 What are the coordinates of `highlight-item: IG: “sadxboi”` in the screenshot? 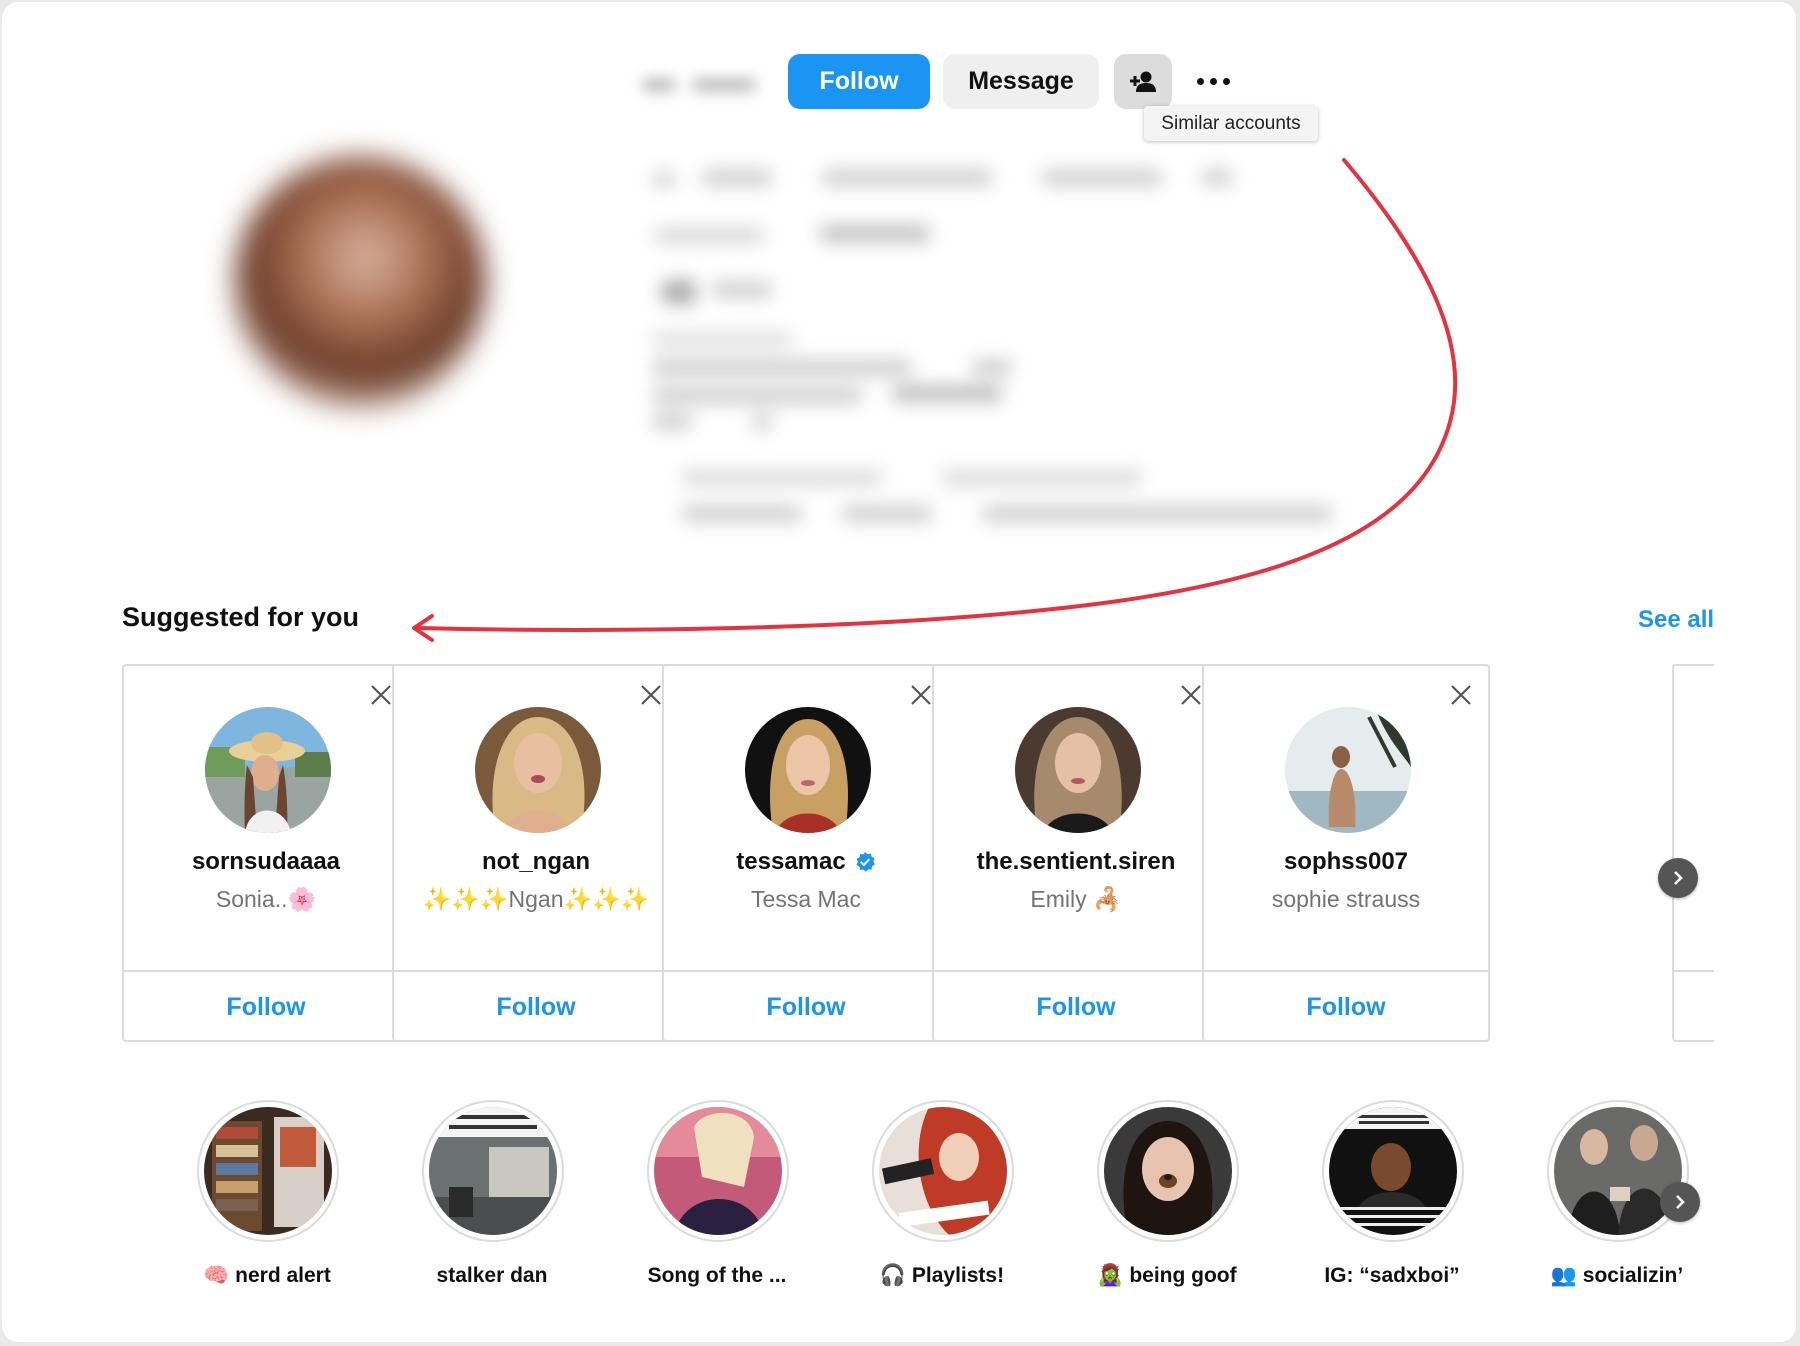 It's located at (1392, 1200).